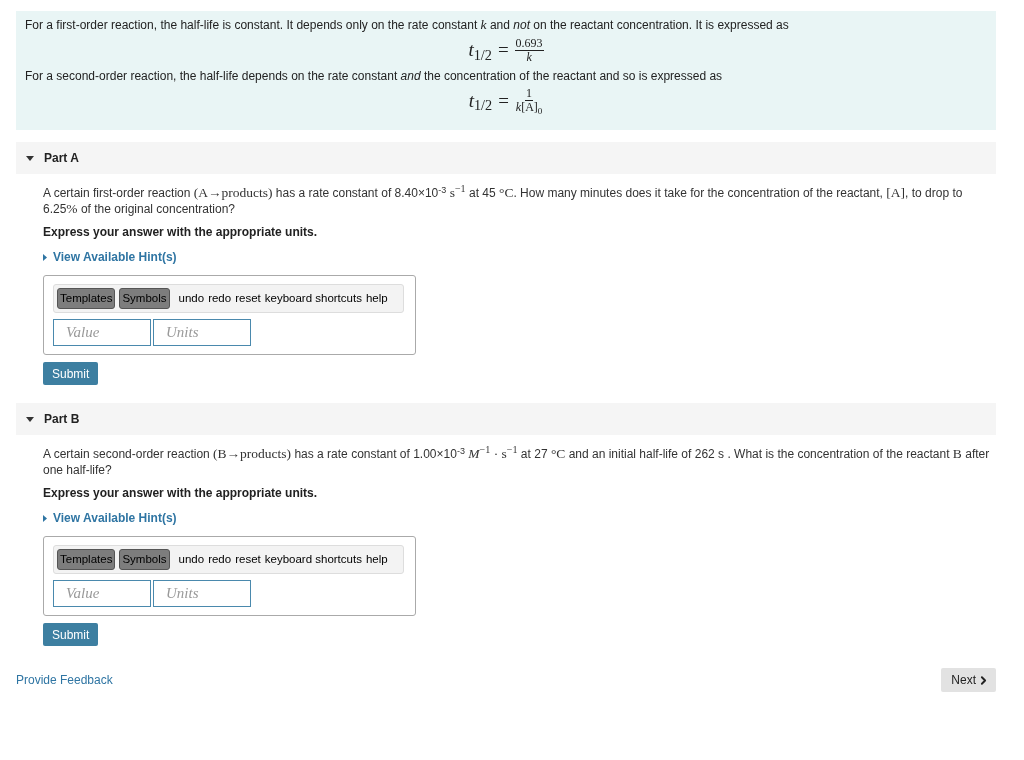 The image size is (1024, 760). What do you see at coordinates (506, 419) in the screenshot?
I see `part-header: Part B` at bounding box center [506, 419].